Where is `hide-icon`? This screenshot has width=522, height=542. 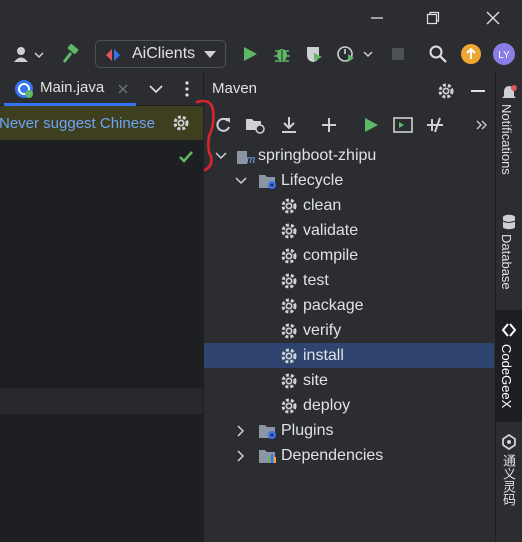
hide-icon is located at coordinates (478, 91).